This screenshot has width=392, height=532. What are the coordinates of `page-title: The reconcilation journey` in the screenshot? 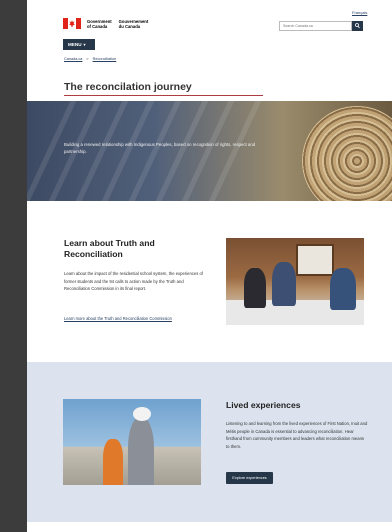 It's located at (128, 87).